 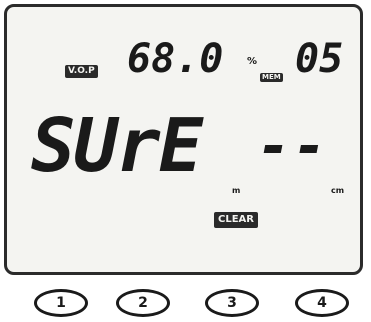 What do you see at coordinates (175, 59) in the screenshot?
I see `percent-value: 68.0` at bounding box center [175, 59].